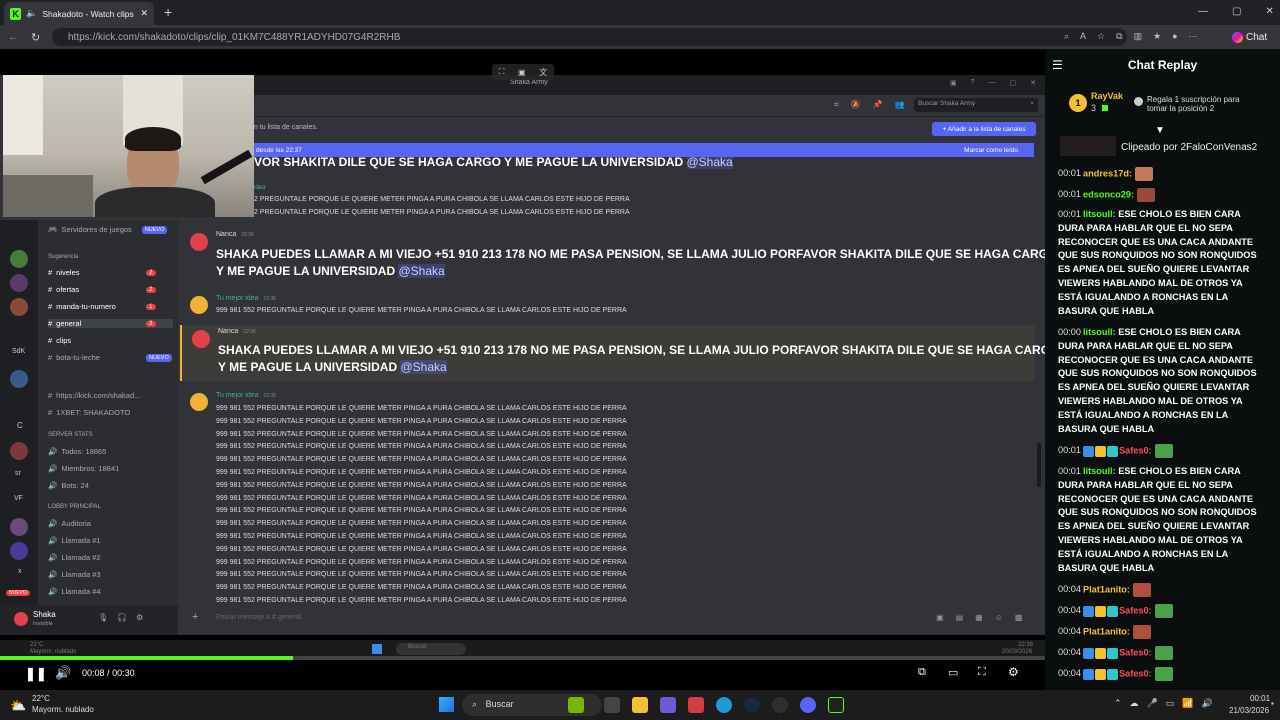  I want to click on gifter-count: 3, so click(1094, 108).